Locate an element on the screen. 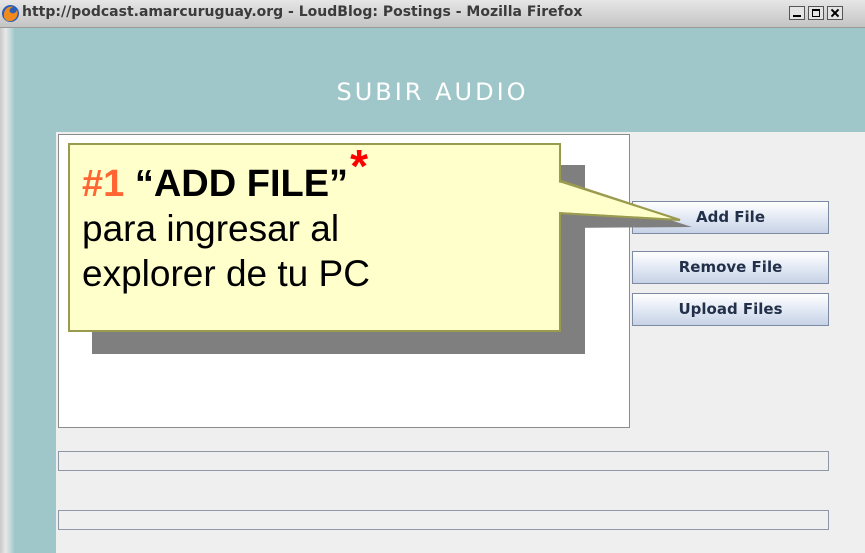 This screenshot has width=865, height=553. firefox-icon is located at coordinates (10, 13).